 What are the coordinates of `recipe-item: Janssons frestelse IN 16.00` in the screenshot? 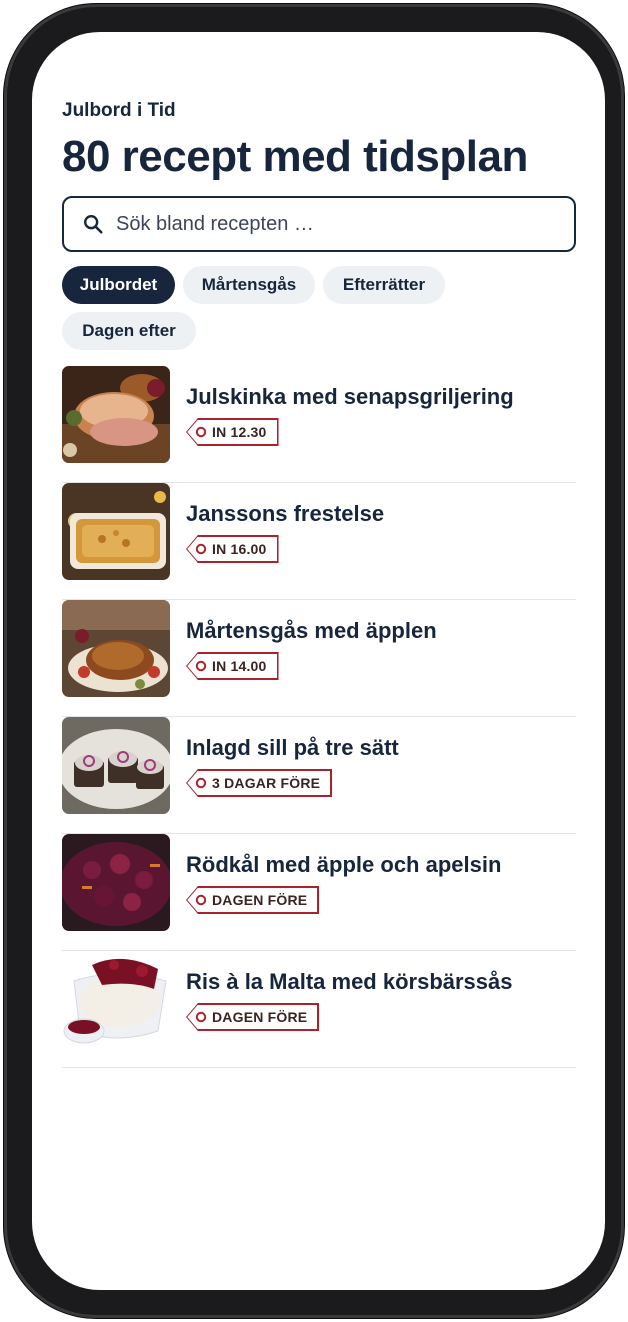 It's located at (319, 541).